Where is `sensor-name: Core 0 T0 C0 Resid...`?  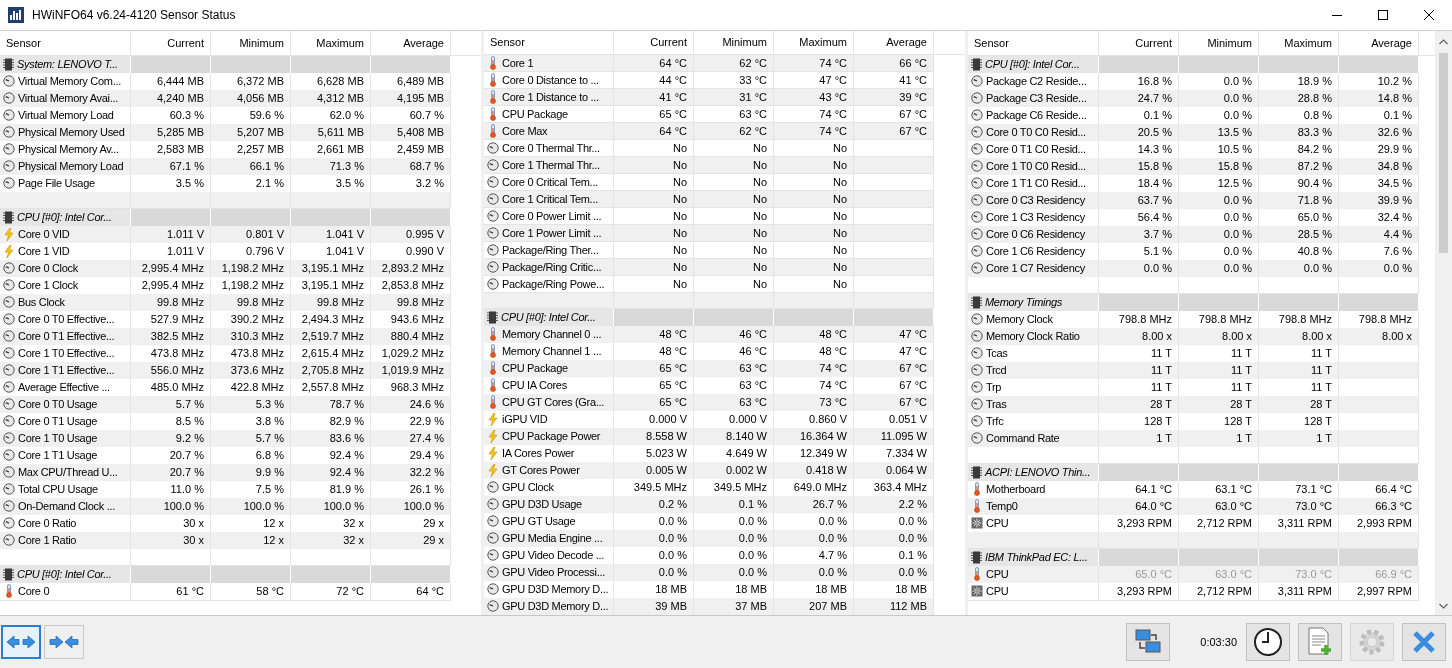
sensor-name: Core 0 T0 C0 Resid... is located at coordinates (1036, 132).